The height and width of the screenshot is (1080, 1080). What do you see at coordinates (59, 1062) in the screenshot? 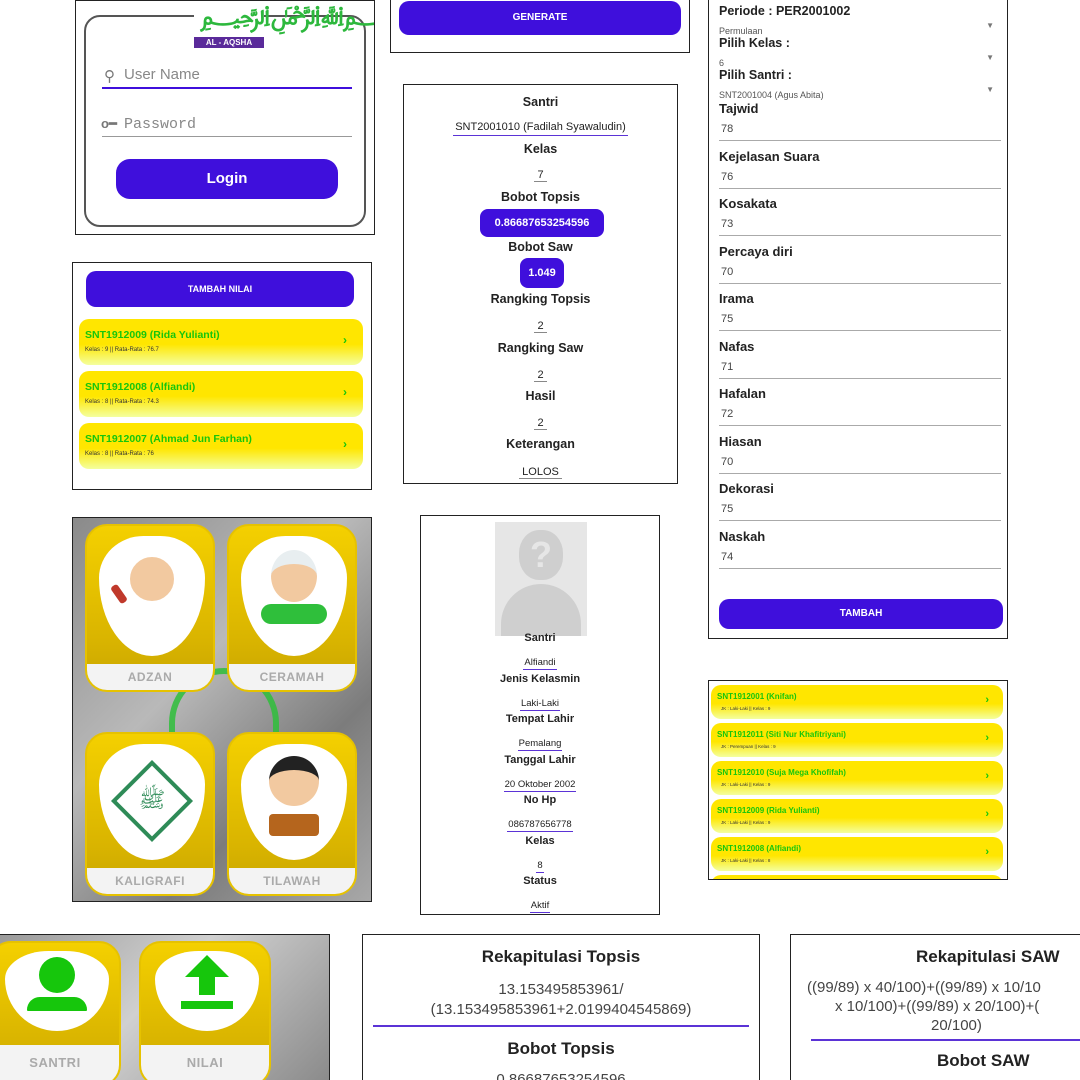
I see `menu-label-santri: SANTRI` at bounding box center [59, 1062].